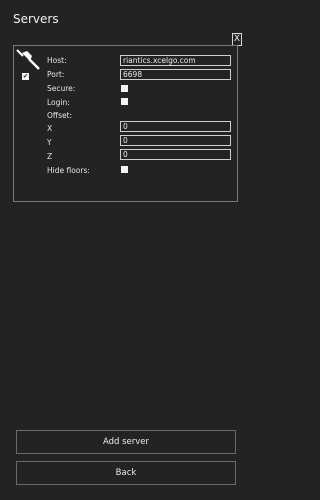  Describe the element at coordinates (175, 154) in the screenshot. I see `offset-z-input` at that location.